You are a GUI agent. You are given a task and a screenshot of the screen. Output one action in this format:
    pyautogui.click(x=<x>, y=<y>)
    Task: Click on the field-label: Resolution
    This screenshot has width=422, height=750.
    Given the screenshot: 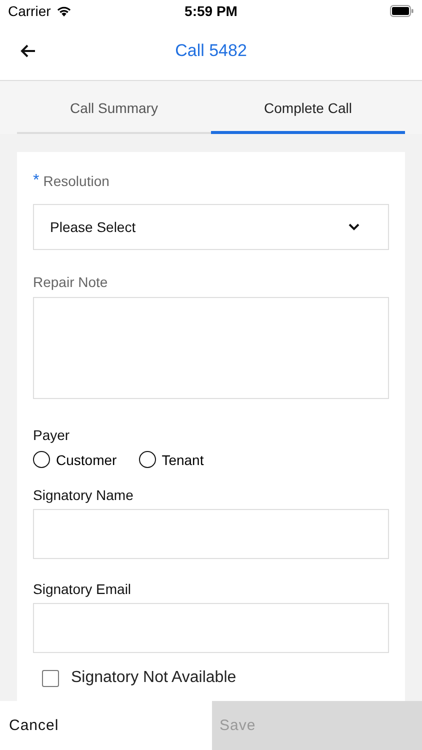 What is the action you would take?
    pyautogui.click(x=76, y=181)
    